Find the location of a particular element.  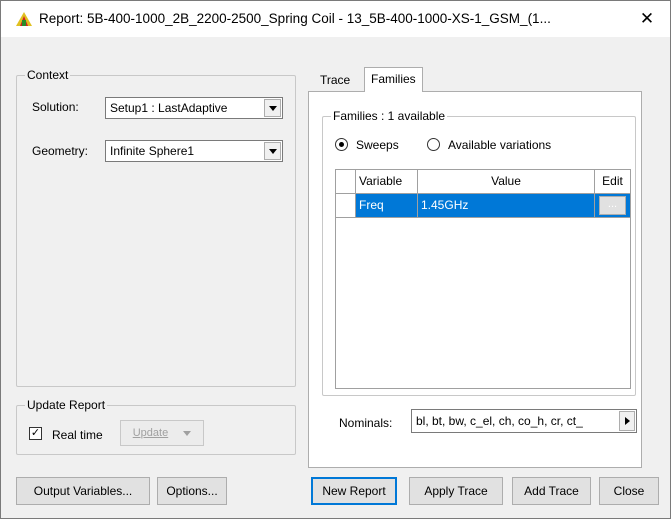

table-cell-value: 1.45GHz is located at coordinates (506, 206).